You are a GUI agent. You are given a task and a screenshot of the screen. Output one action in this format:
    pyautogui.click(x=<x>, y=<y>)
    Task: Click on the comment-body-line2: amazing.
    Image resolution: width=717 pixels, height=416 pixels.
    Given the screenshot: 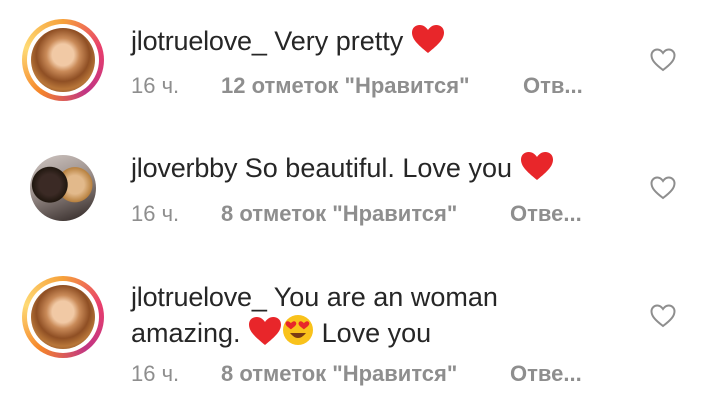 What is the action you would take?
    pyautogui.click(x=186, y=333)
    